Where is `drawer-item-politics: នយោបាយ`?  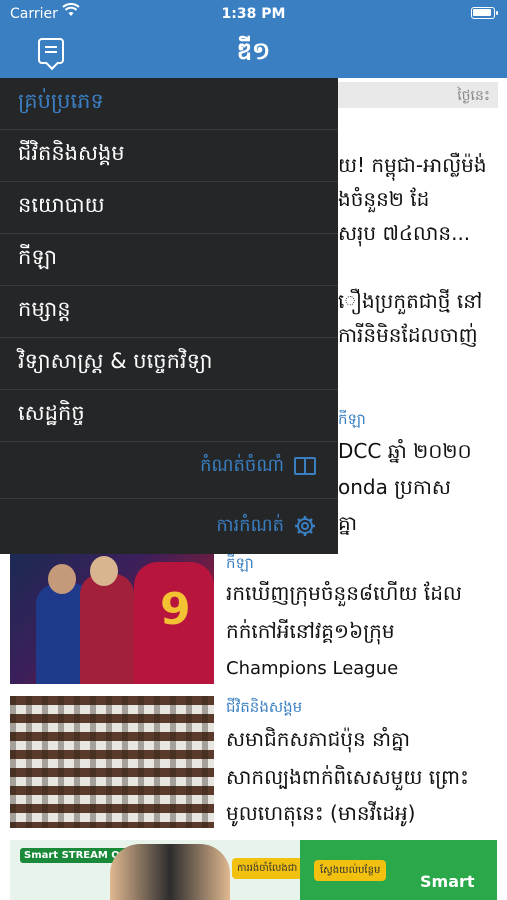
drawer-item-politics: នយោបាយ is located at coordinates (169, 208).